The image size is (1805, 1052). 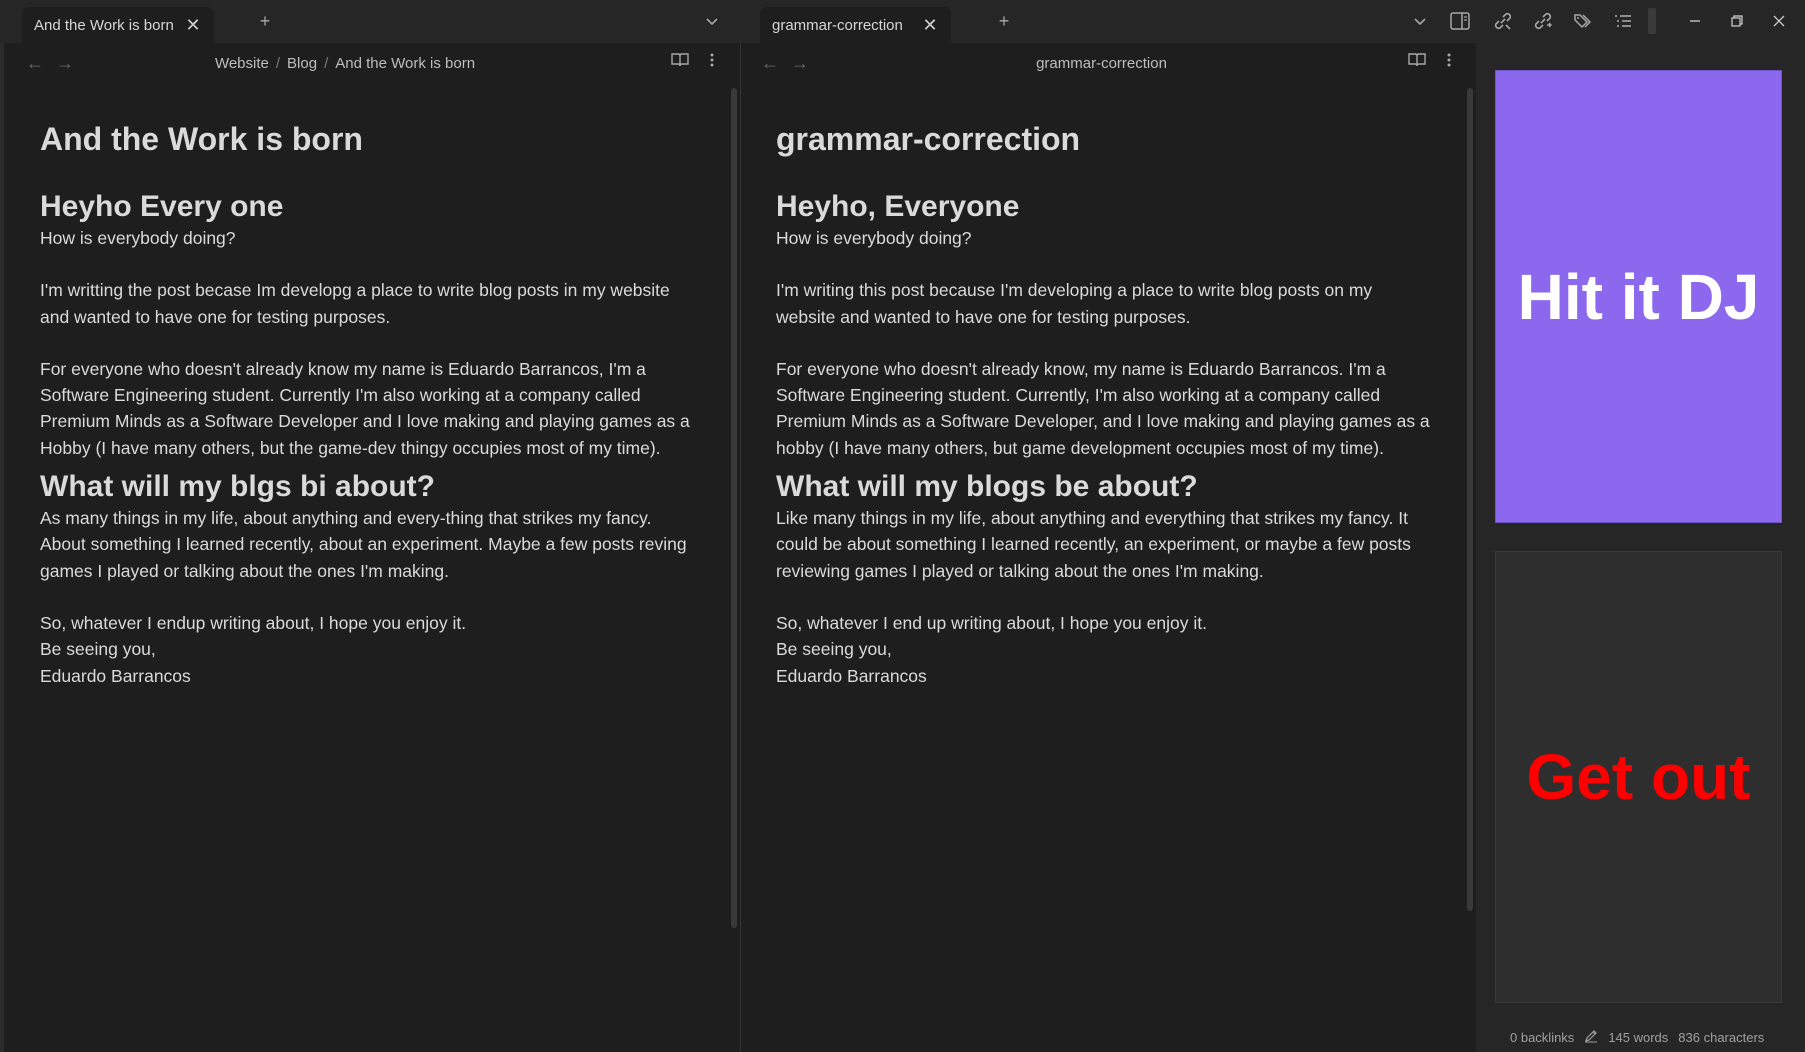 What do you see at coordinates (1101, 63) in the screenshot?
I see `pane-title: grammar-correction` at bounding box center [1101, 63].